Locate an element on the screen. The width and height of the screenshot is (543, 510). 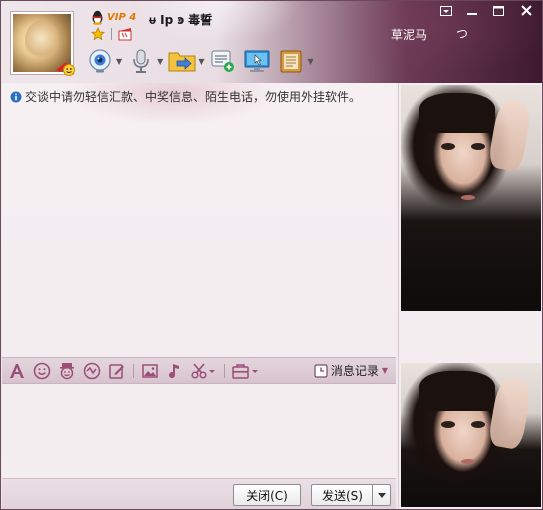
close-button: 关闭(C) is located at coordinates (267, 495).